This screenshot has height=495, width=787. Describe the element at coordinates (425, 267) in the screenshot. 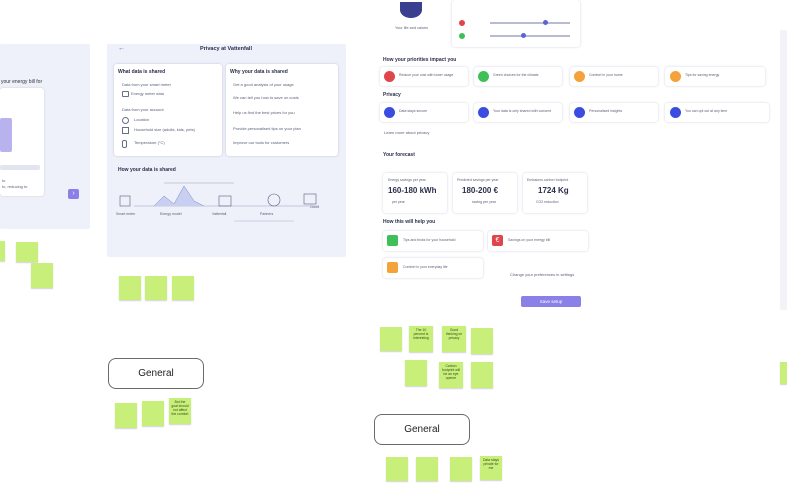

I see `help-text: Comfort in your everyday life` at that location.